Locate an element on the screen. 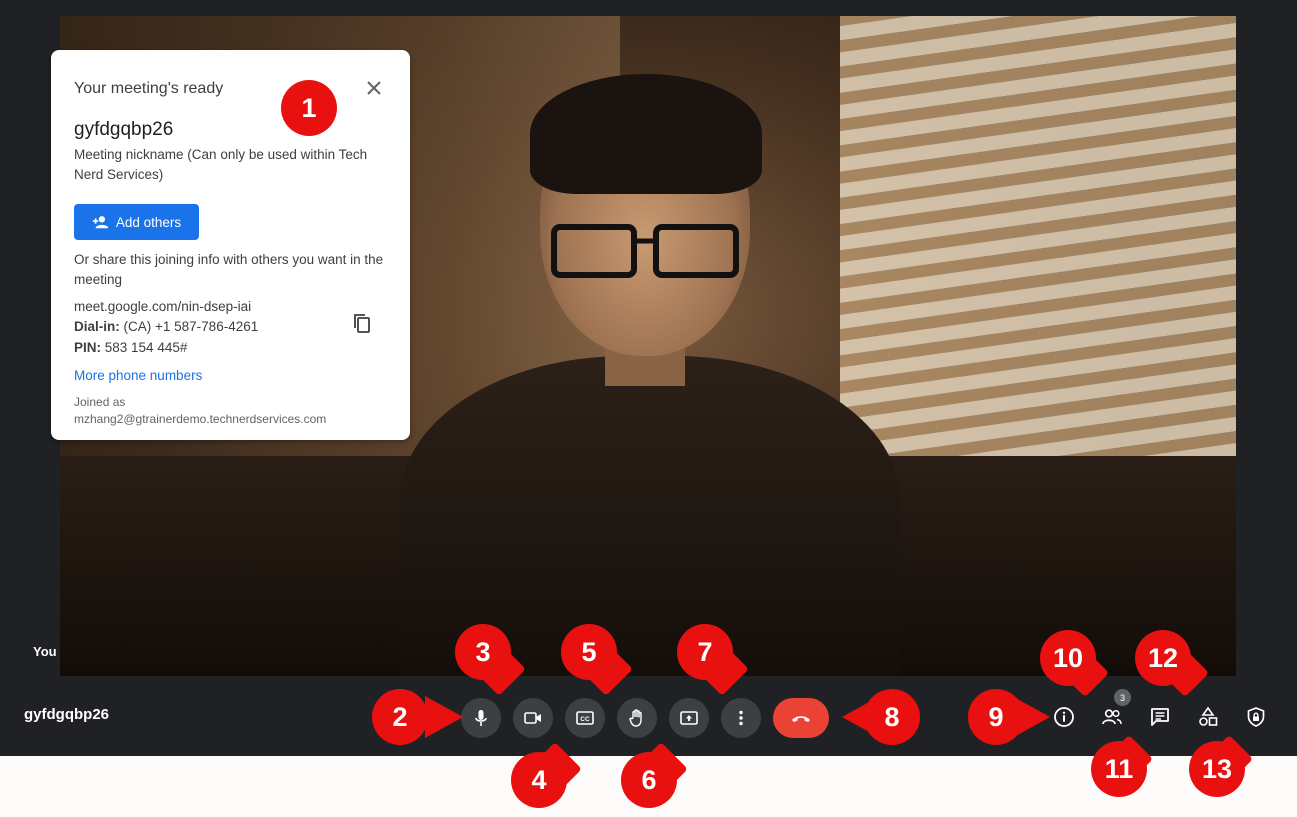  callout-number: 4 is located at coordinates (539, 779).